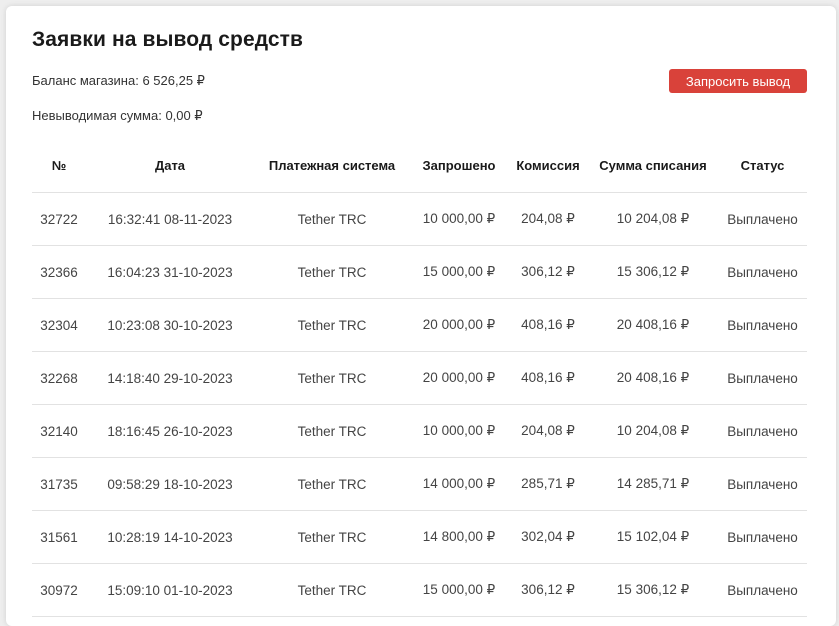 The width and height of the screenshot is (839, 626). What do you see at coordinates (59, 325) in the screenshot?
I see `cell-number: 32304` at bounding box center [59, 325].